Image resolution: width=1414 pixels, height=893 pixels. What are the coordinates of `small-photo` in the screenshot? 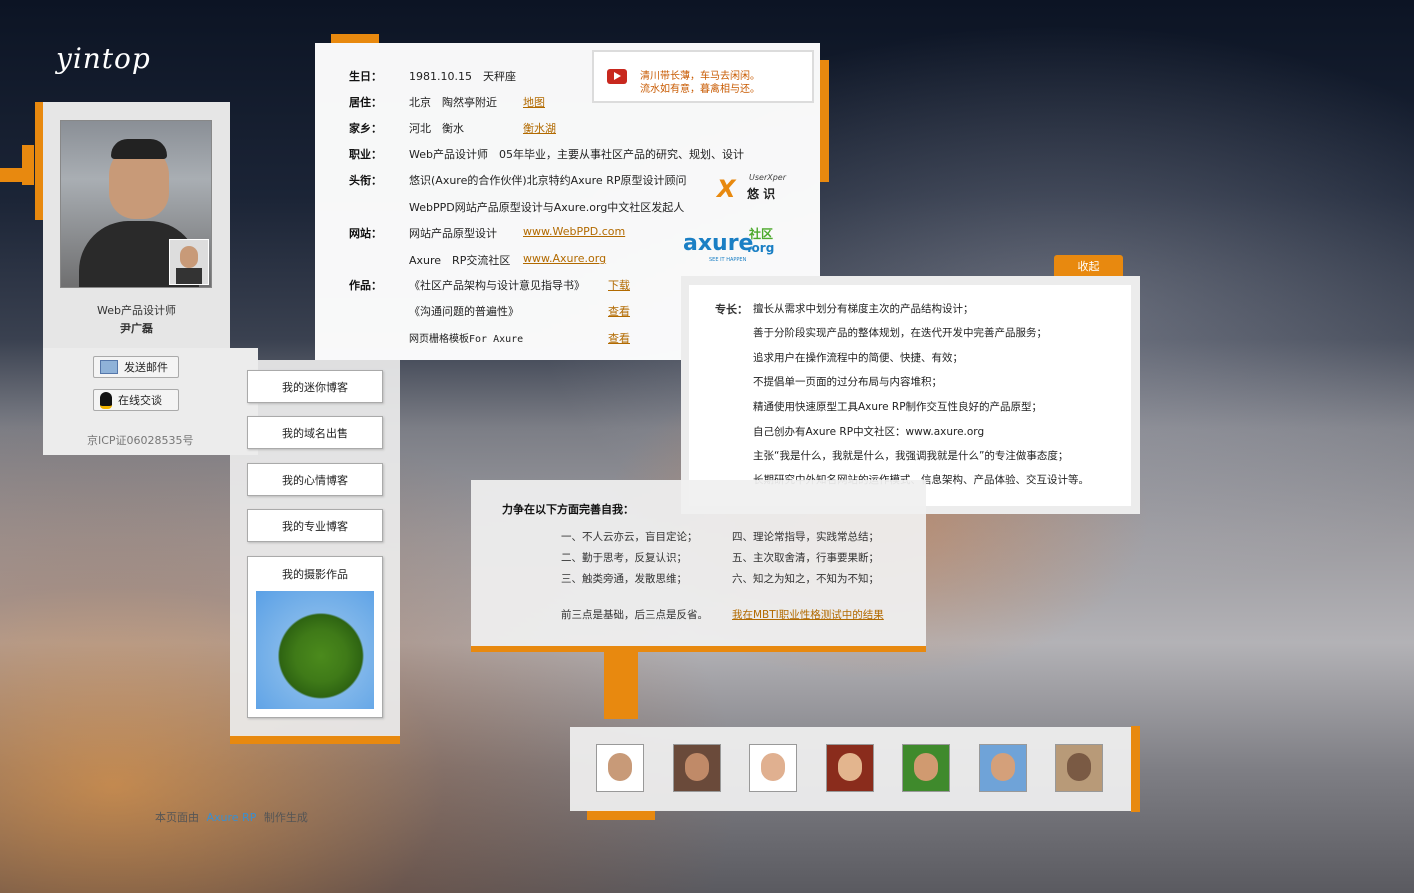 It's located at (189, 262).